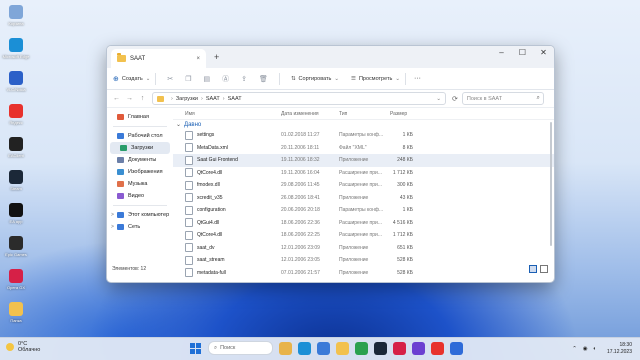 The width and height of the screenshot is (640, 360). I want to click on desktop-icon: EA app, so click(16, 216).